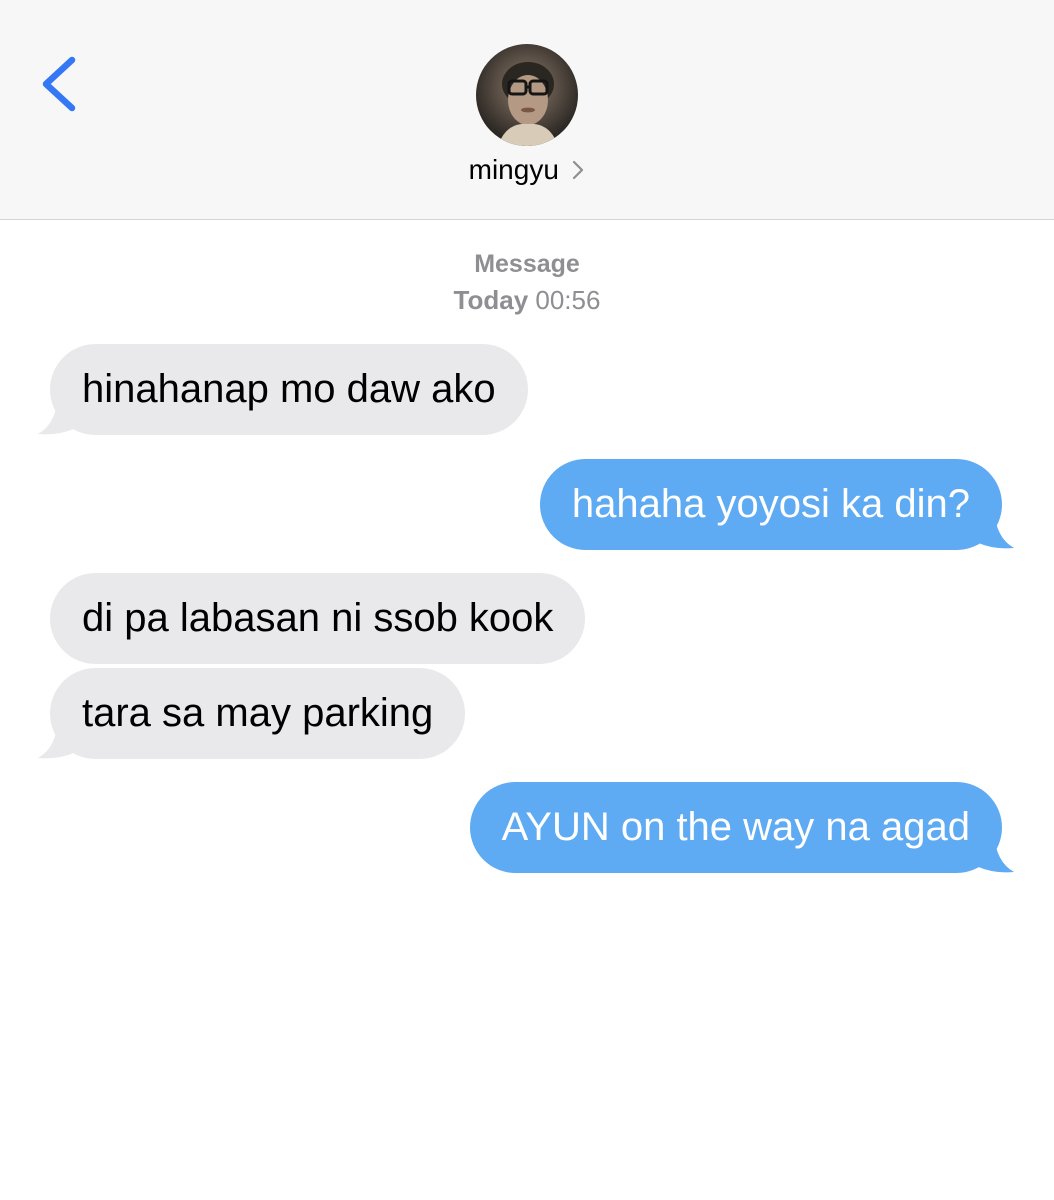  What do you see at coordinates (491, 300) in the screenshot?
I see `timestamp-day: Today` at bounding box center [491, 300].